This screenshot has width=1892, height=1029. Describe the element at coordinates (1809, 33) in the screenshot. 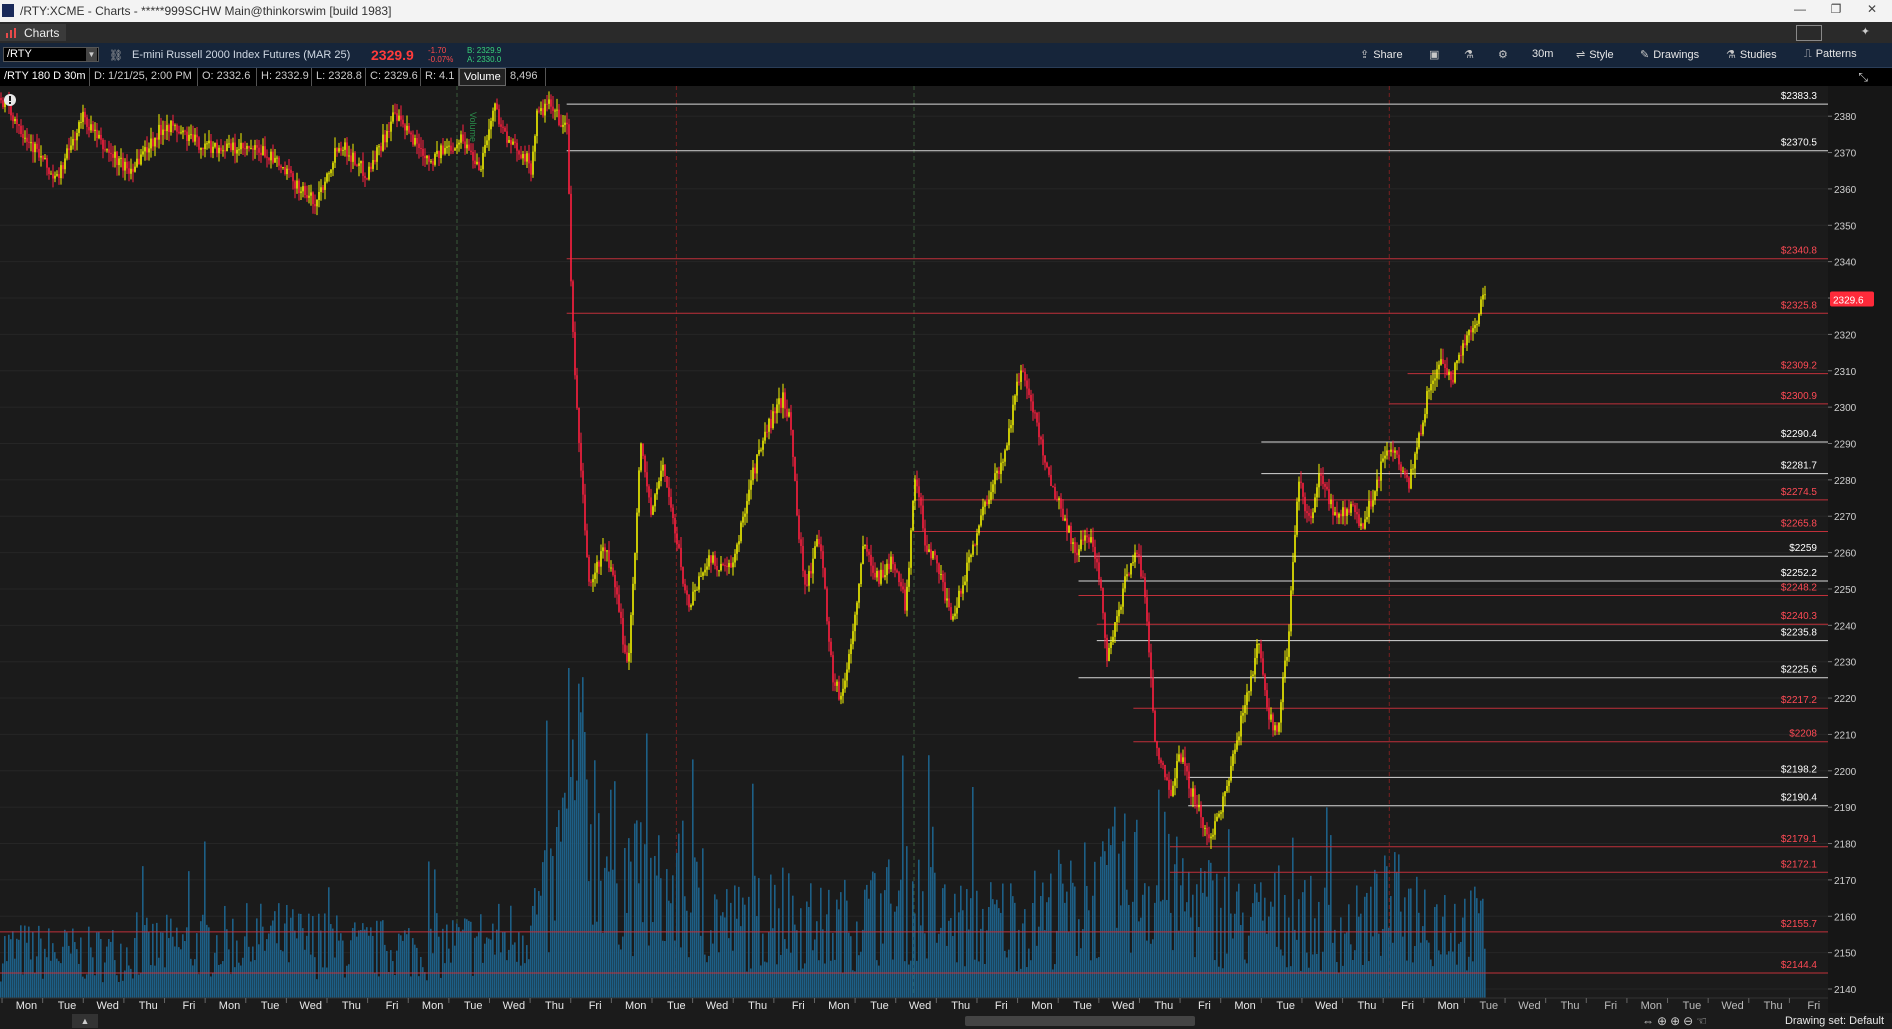

I see `layout-toggle-button` at that location.